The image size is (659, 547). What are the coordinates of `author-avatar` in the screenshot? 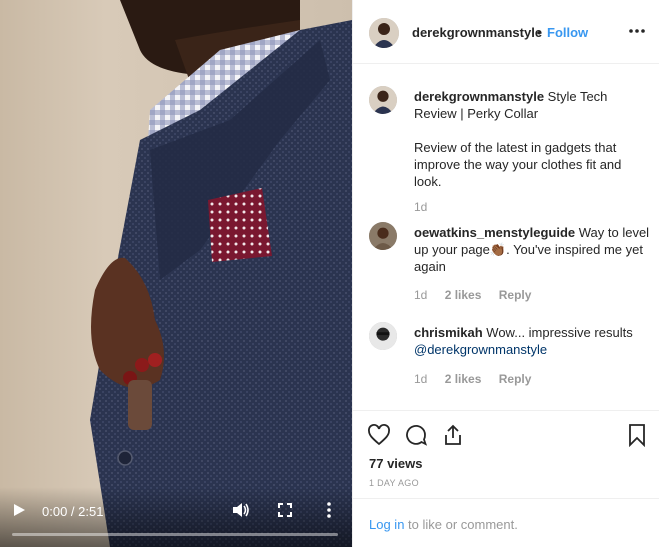 It's located at (384, 33).